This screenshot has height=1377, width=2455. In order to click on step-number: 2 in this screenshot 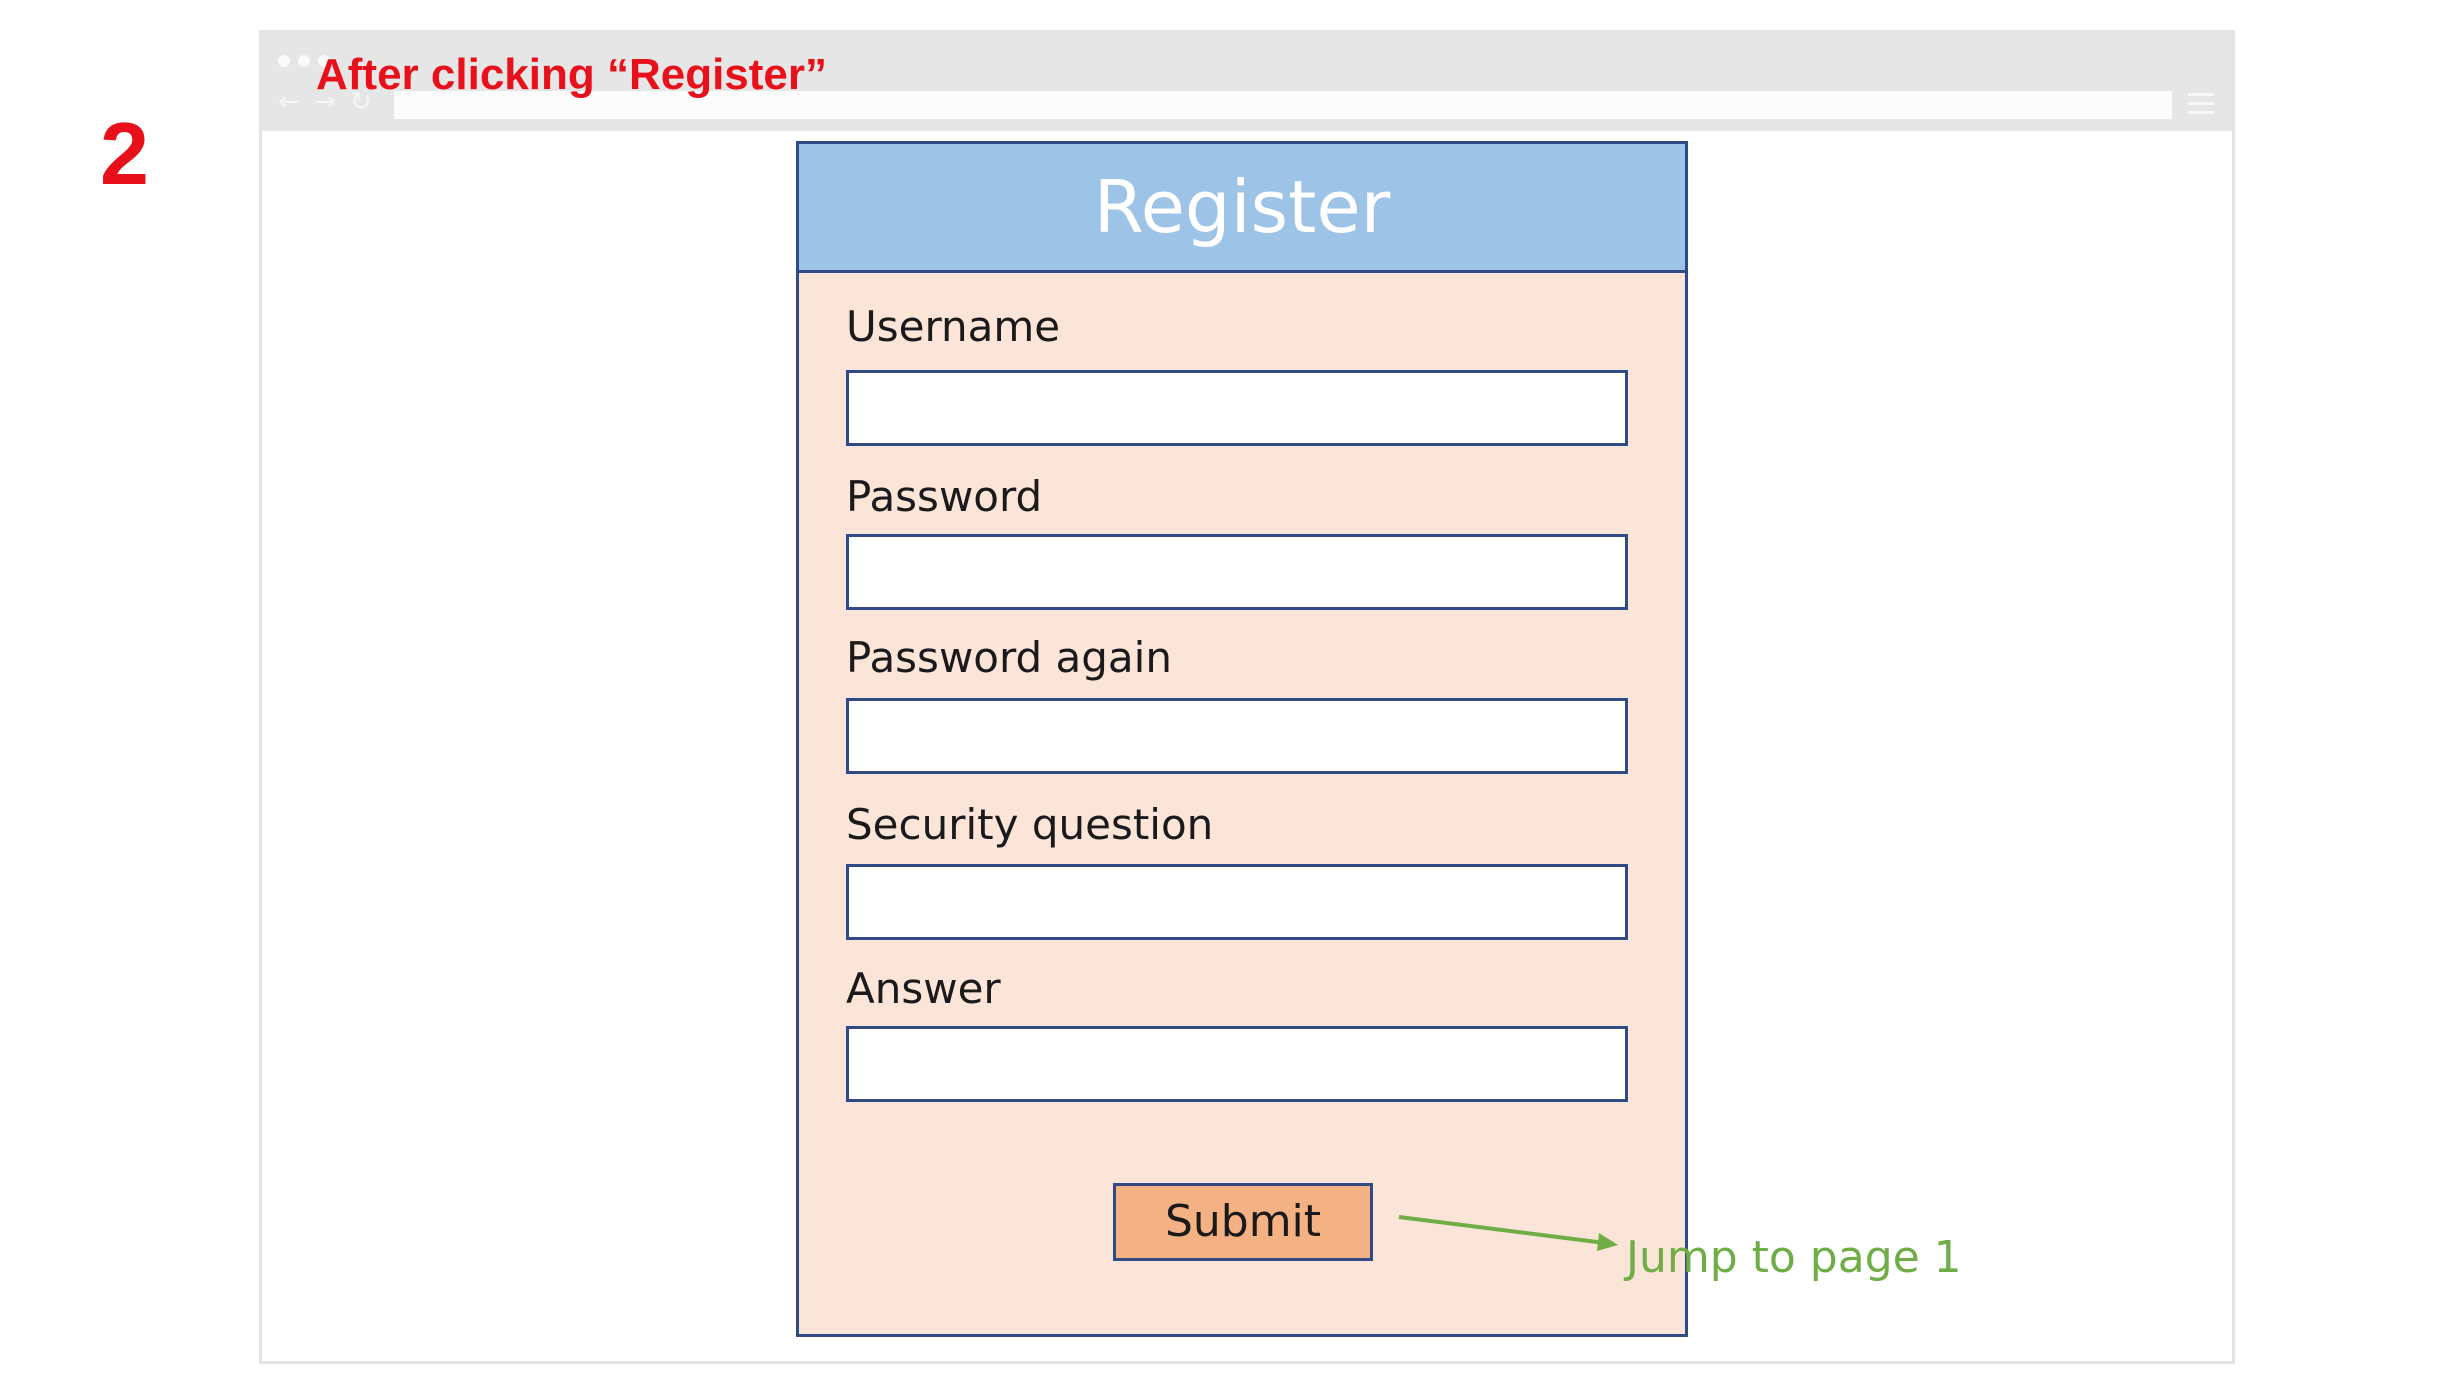, I will do `click(124, 153)`.